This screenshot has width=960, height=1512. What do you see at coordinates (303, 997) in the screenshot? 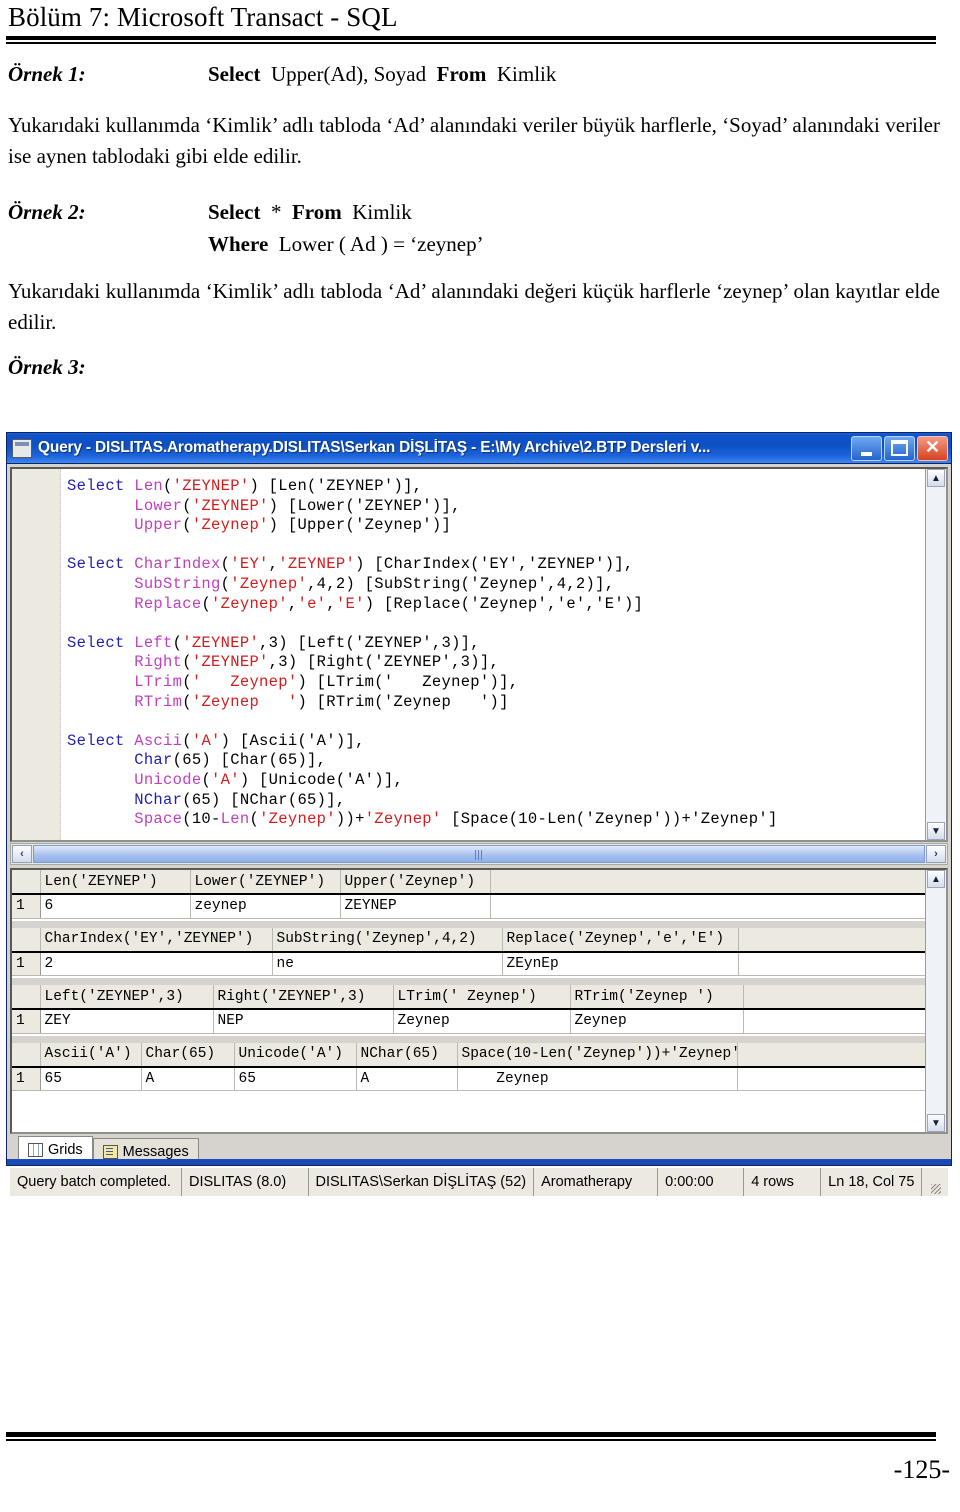
I see `column-header: Right('ZEYNEP',3)` at bounding box center [303, 997].